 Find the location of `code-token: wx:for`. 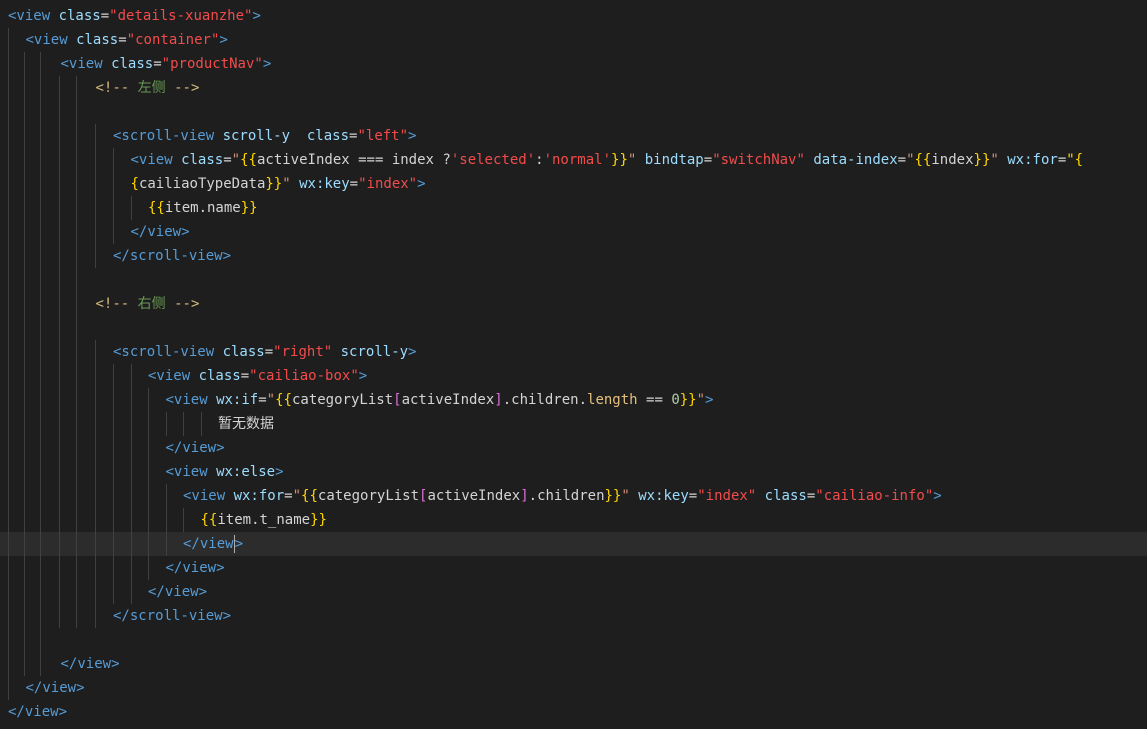

code-token: wx:for is located at coordinates (1032, 160).